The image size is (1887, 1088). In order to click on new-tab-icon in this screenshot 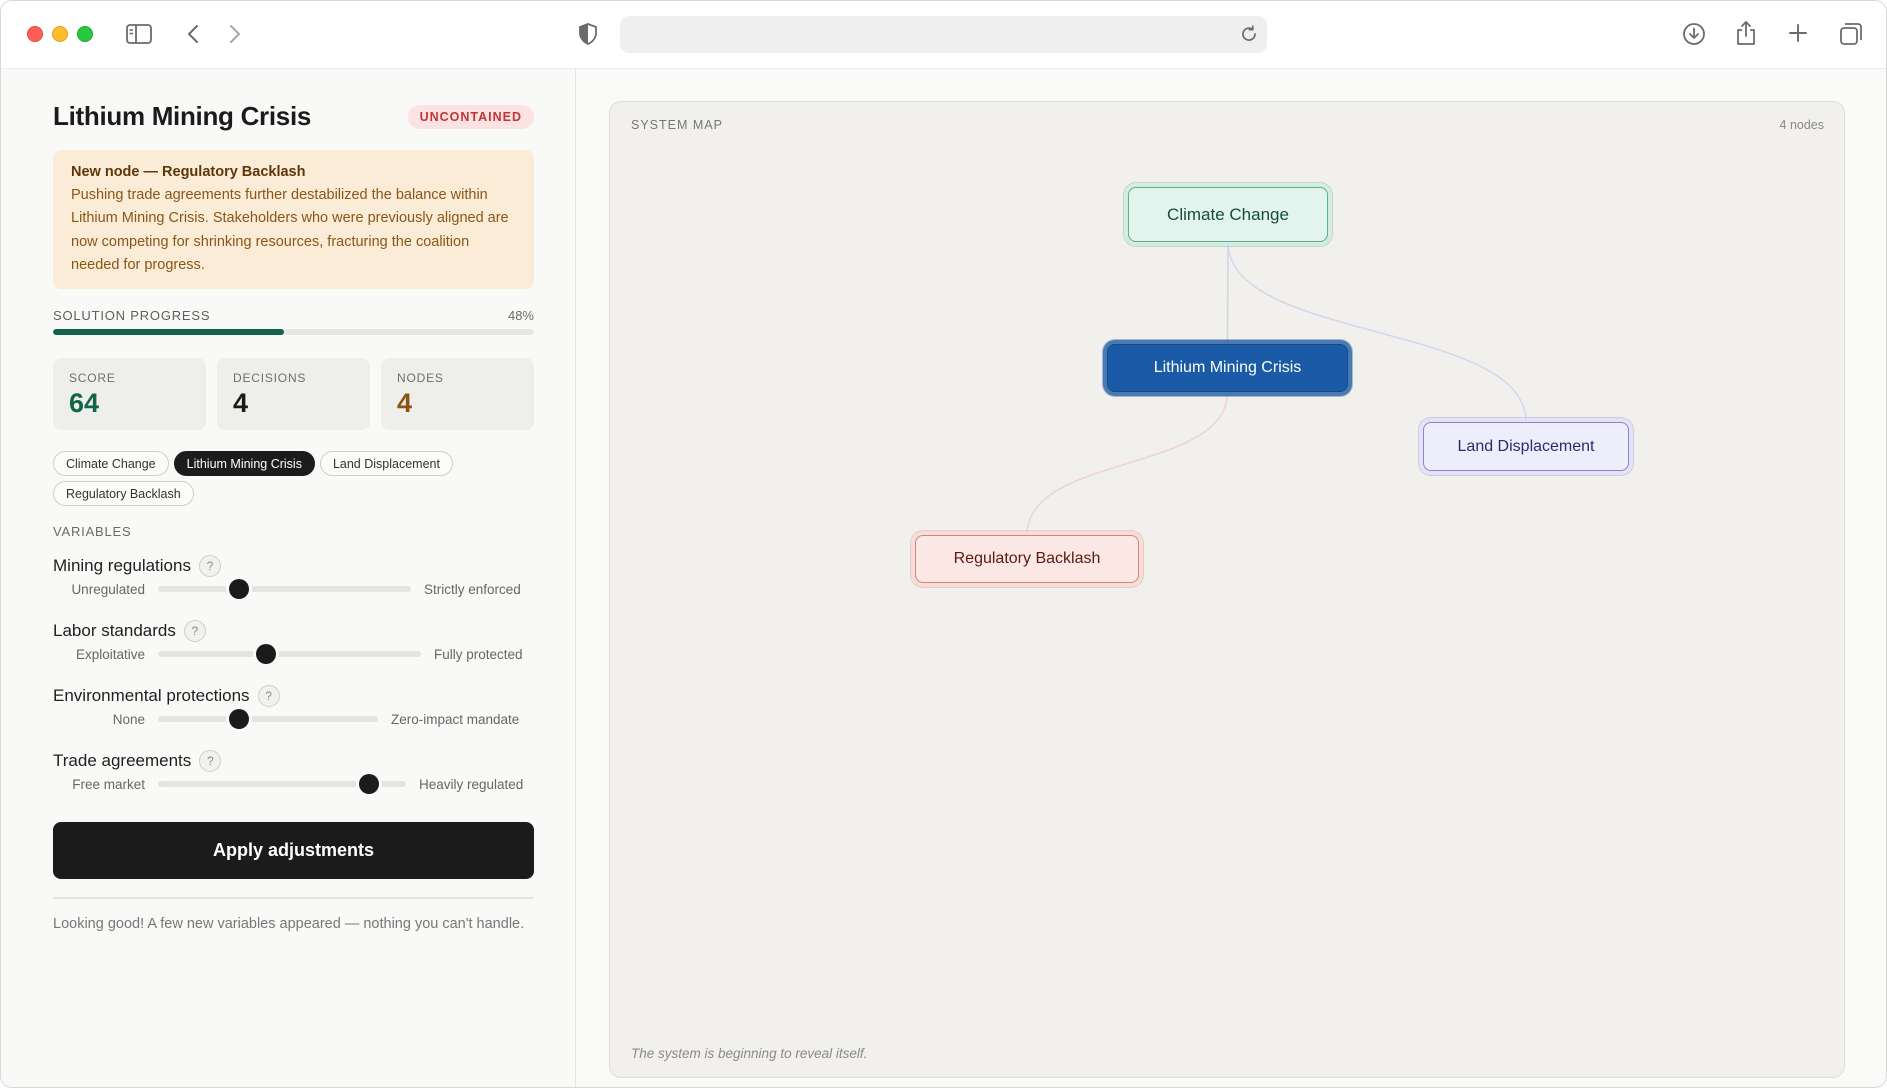, I will do `click(1798, 33)`.